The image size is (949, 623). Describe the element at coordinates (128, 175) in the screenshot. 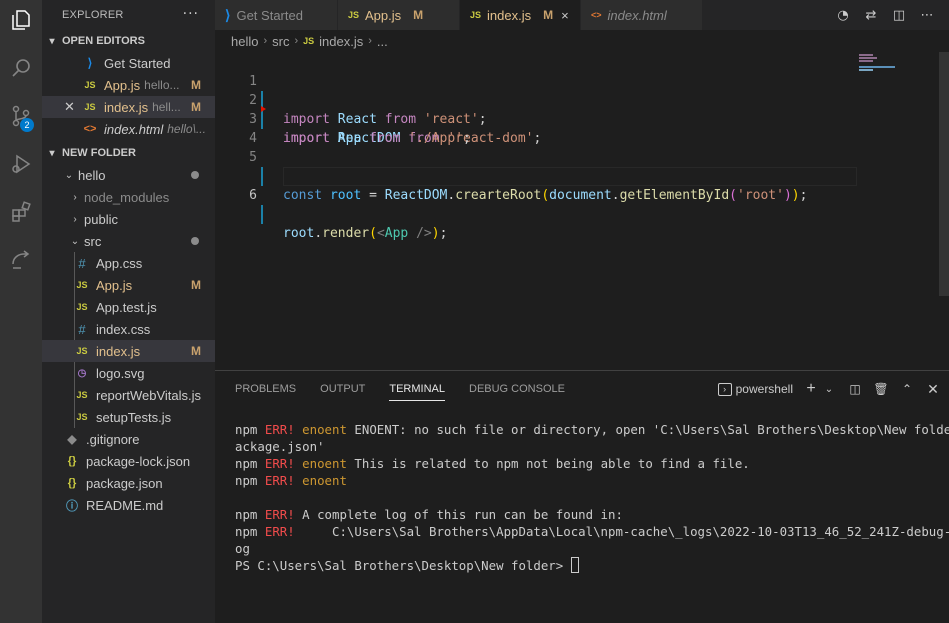

I see `tree-folder-hello: ⌄ hello` at that location.